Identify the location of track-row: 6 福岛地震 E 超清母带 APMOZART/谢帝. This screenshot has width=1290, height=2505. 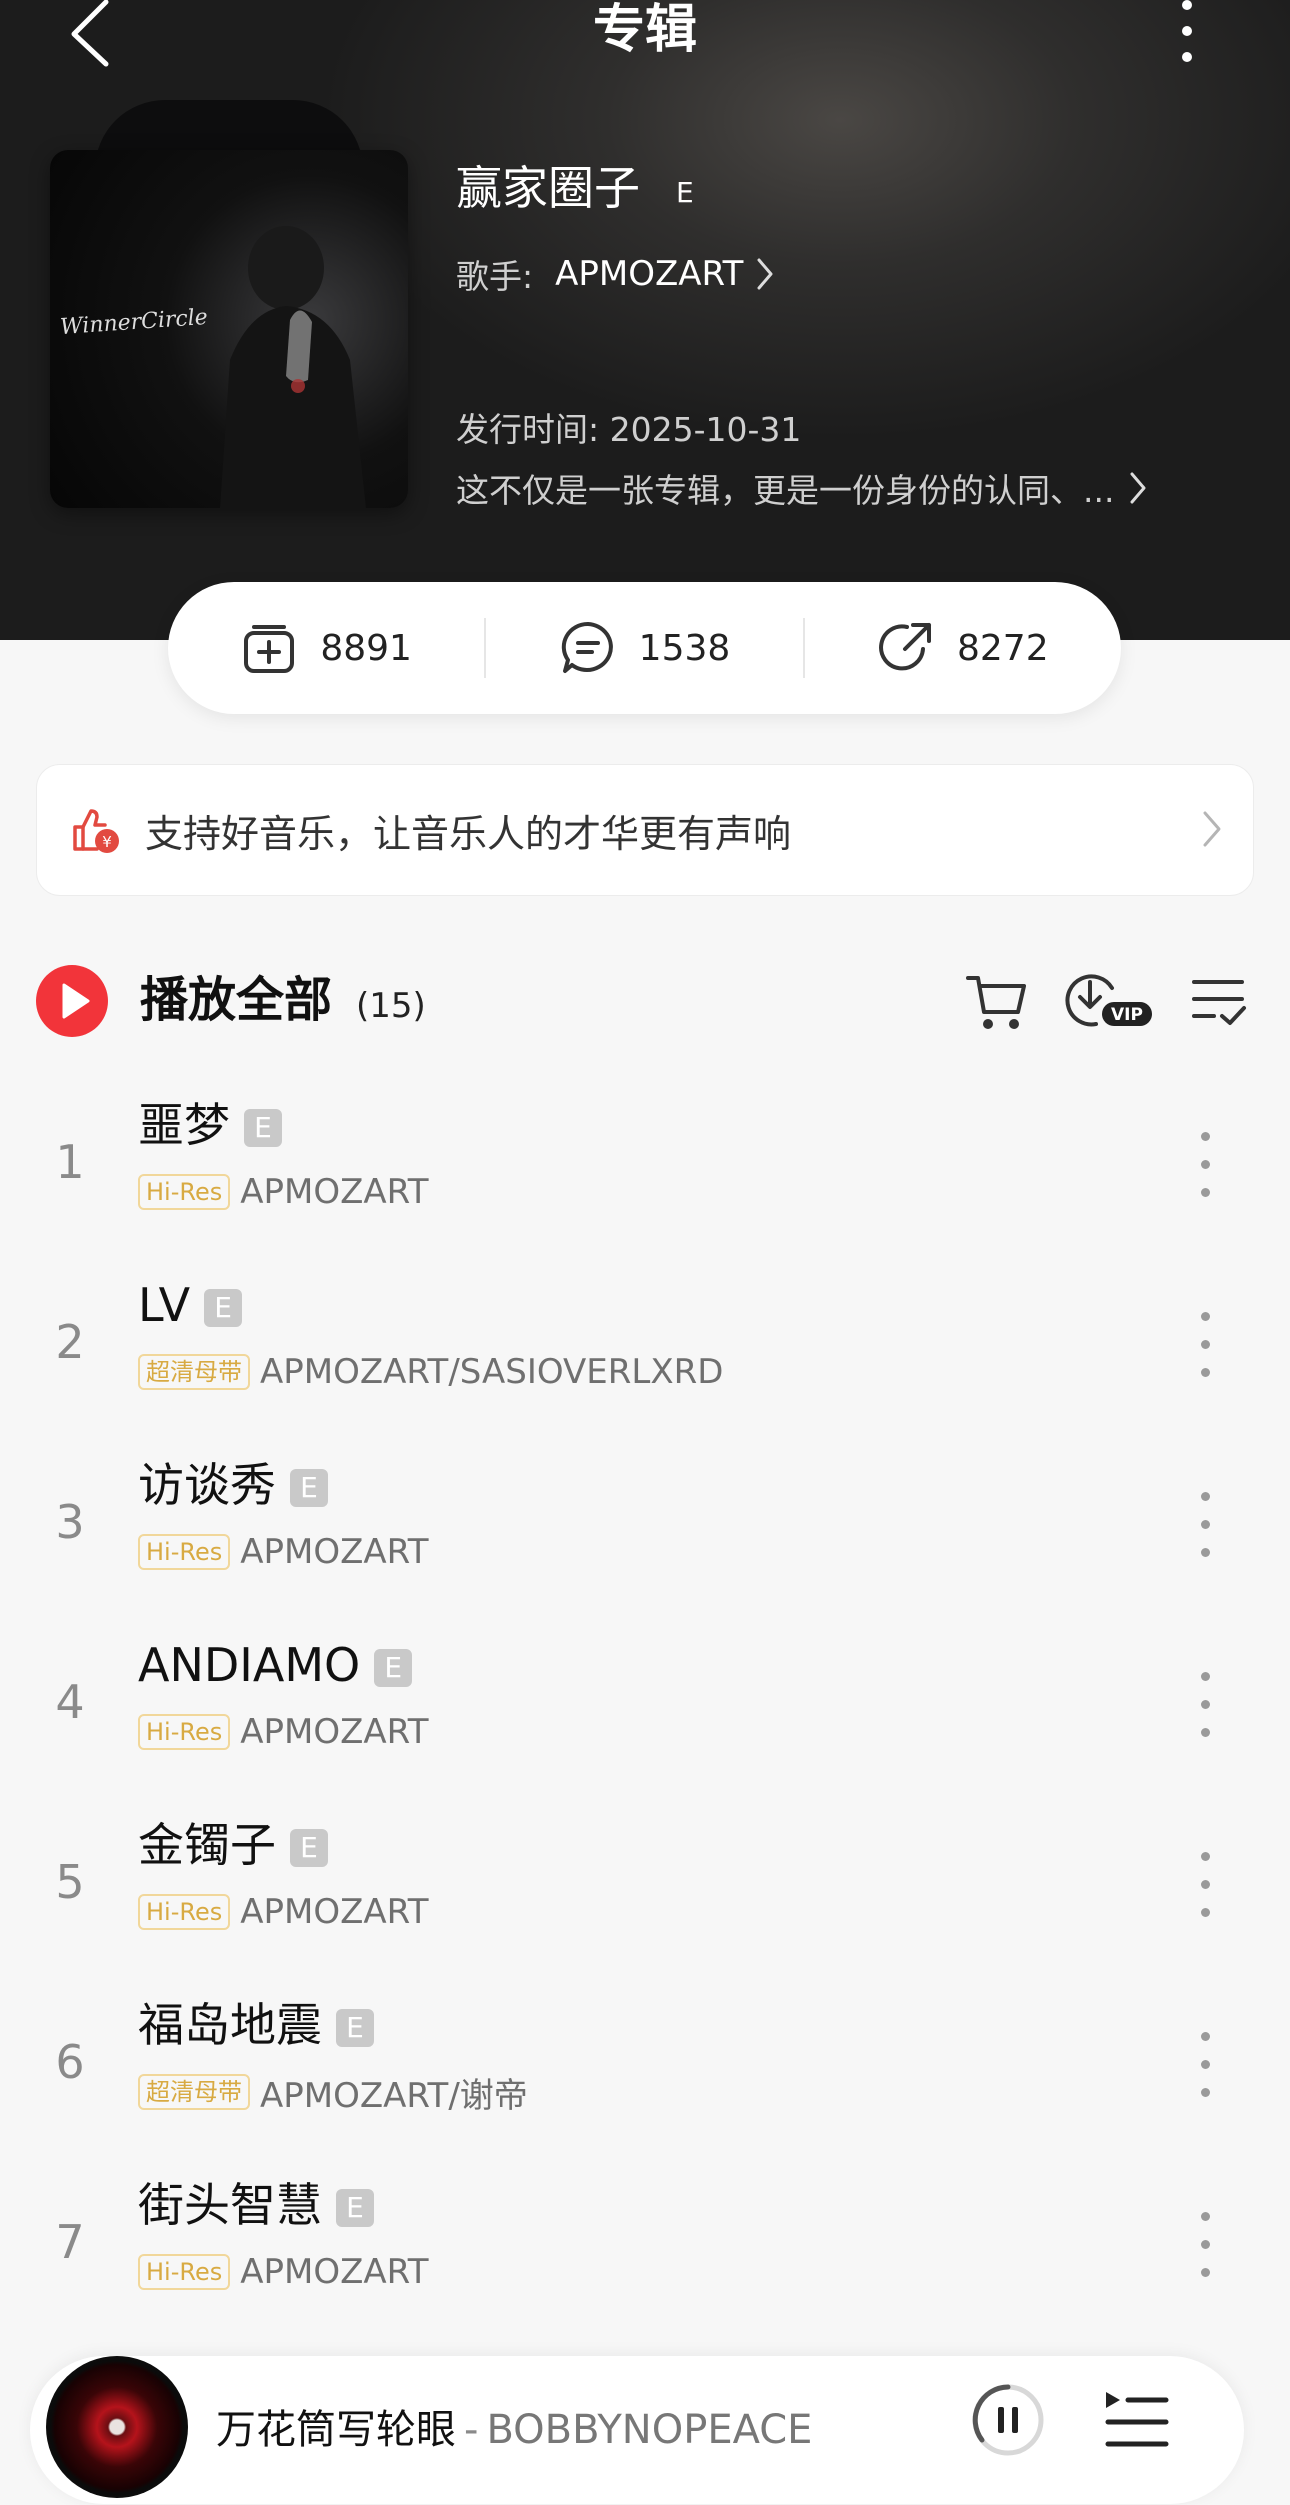
(645, 2066).